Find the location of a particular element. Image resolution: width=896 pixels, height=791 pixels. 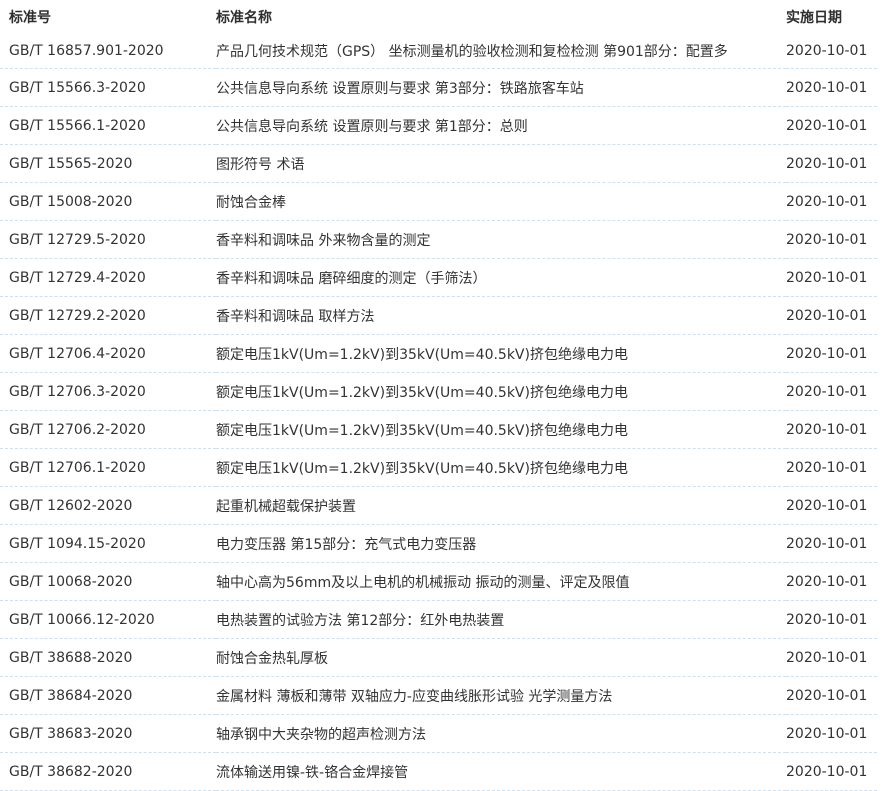

standard-code: GB/T 38683-2020 is located at coordinates (108, 733).